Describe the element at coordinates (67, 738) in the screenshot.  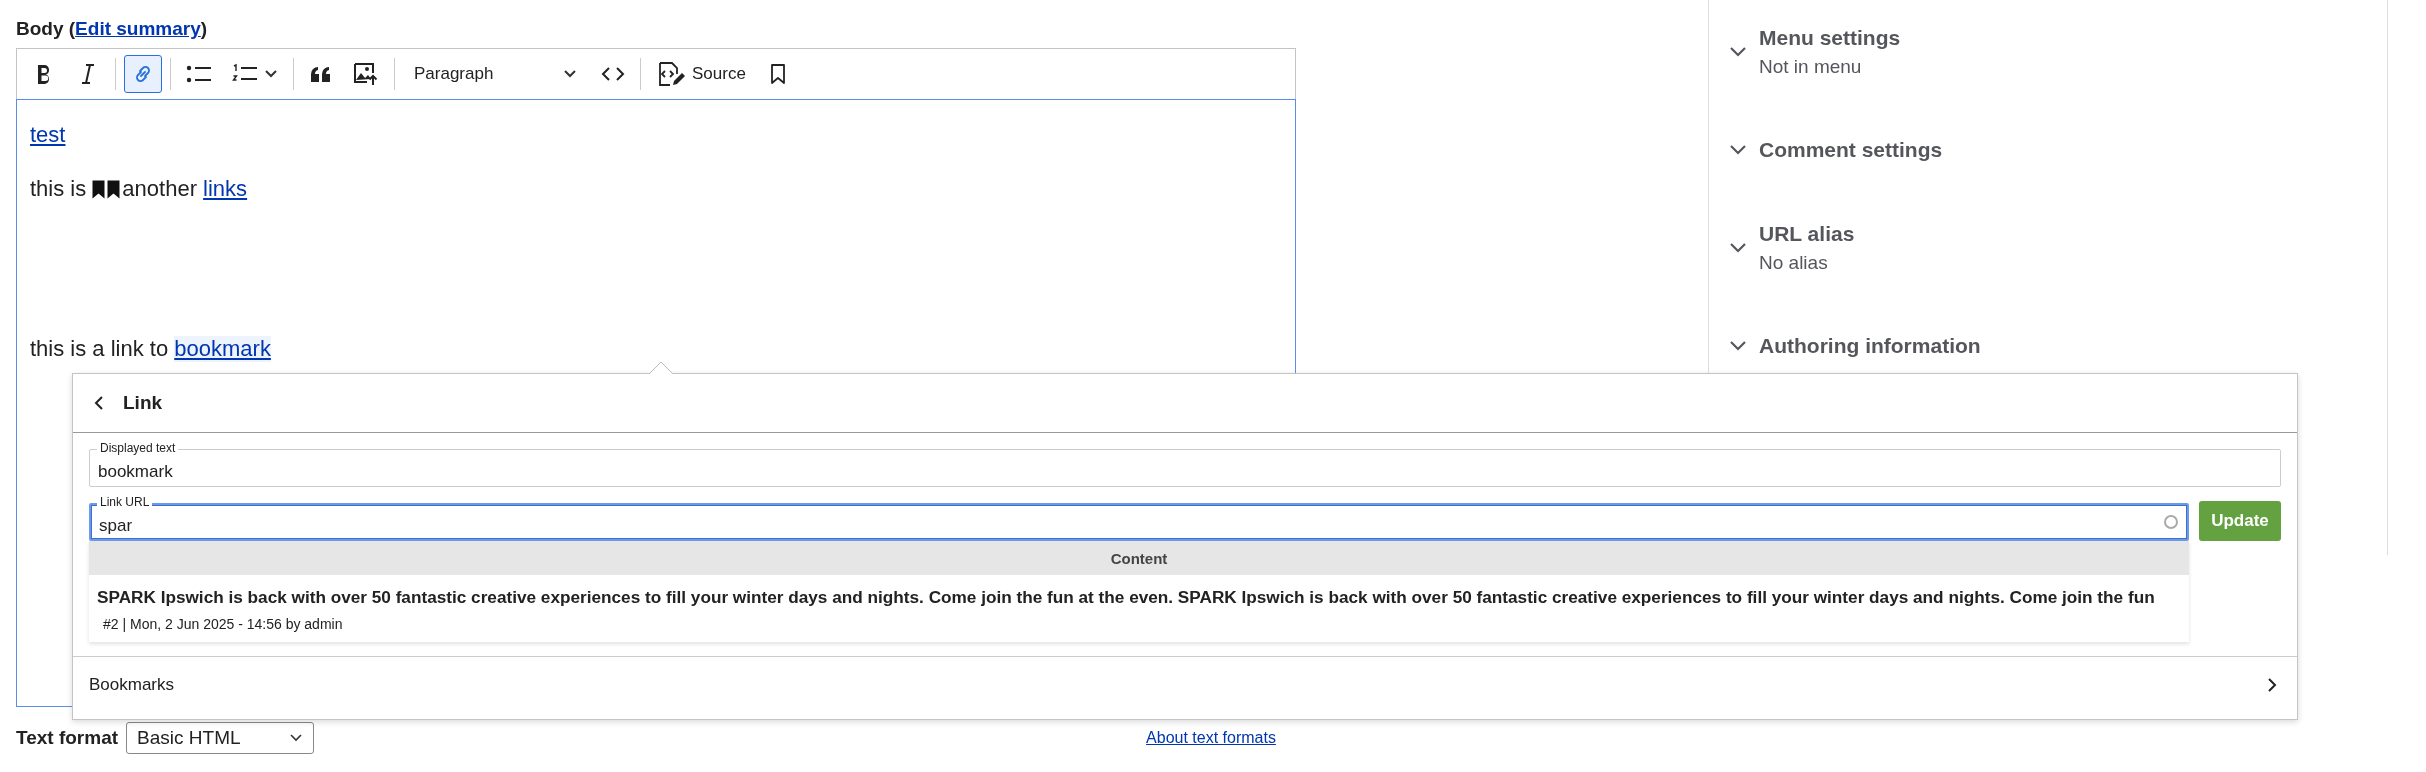
I see `text-format-label: Text format` at that location.